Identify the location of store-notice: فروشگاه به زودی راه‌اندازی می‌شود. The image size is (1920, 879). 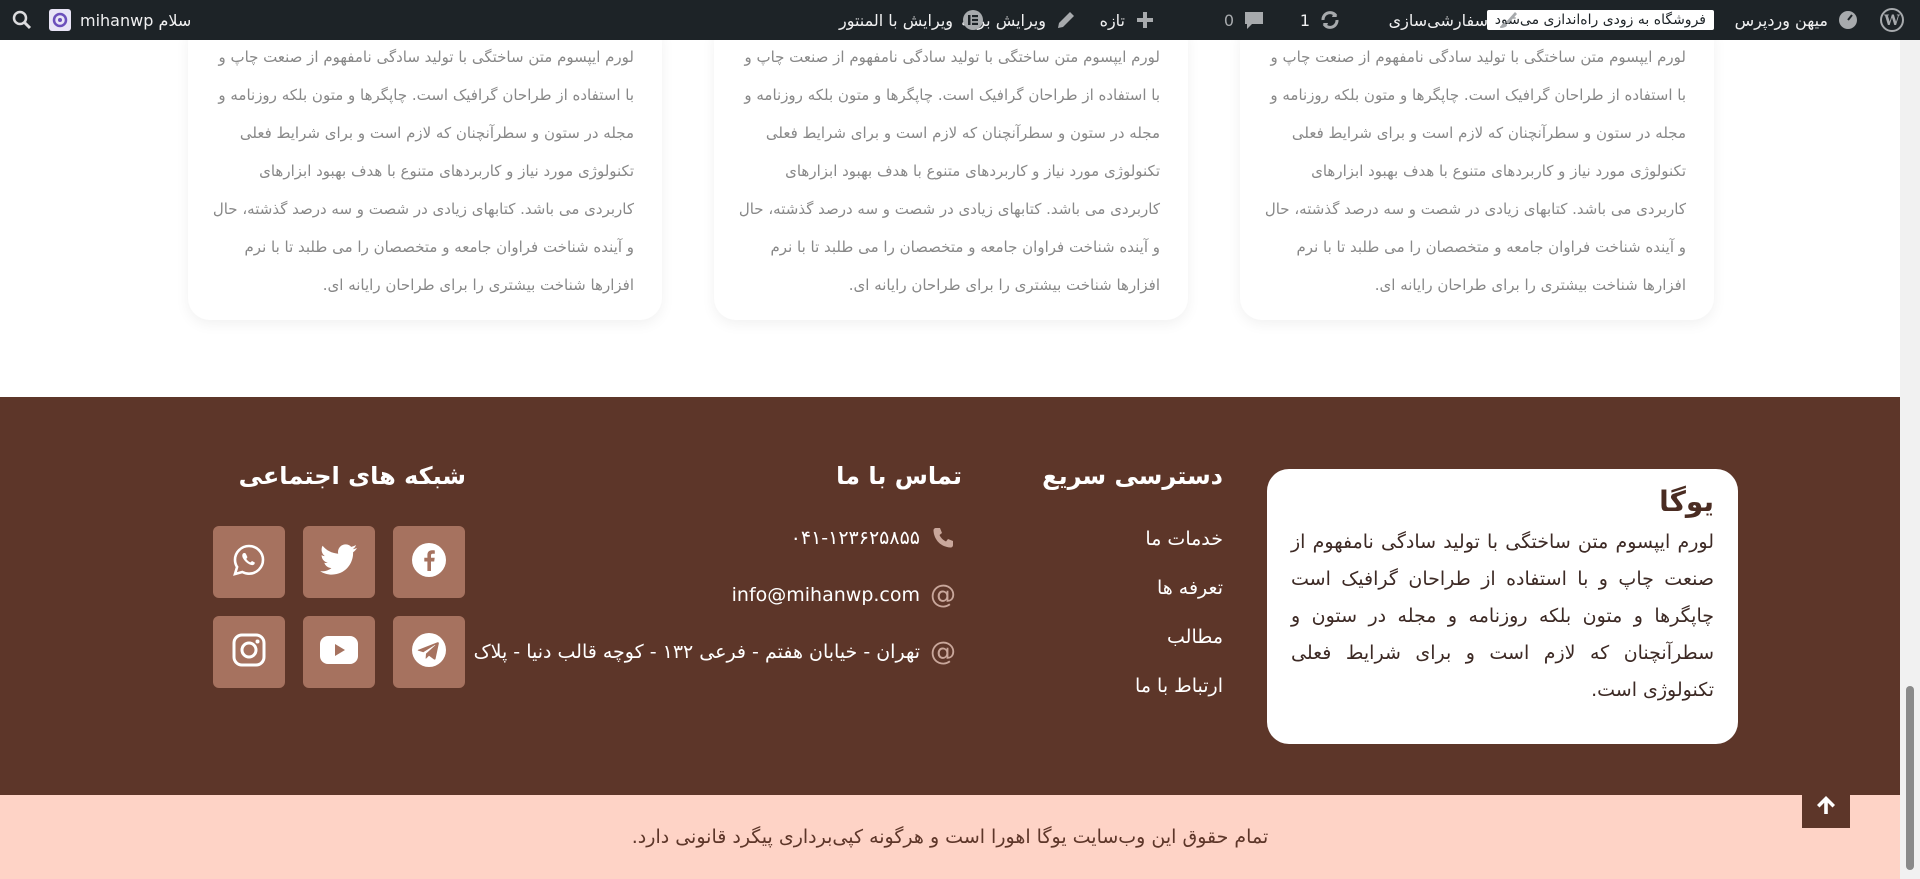
(1600, 20).